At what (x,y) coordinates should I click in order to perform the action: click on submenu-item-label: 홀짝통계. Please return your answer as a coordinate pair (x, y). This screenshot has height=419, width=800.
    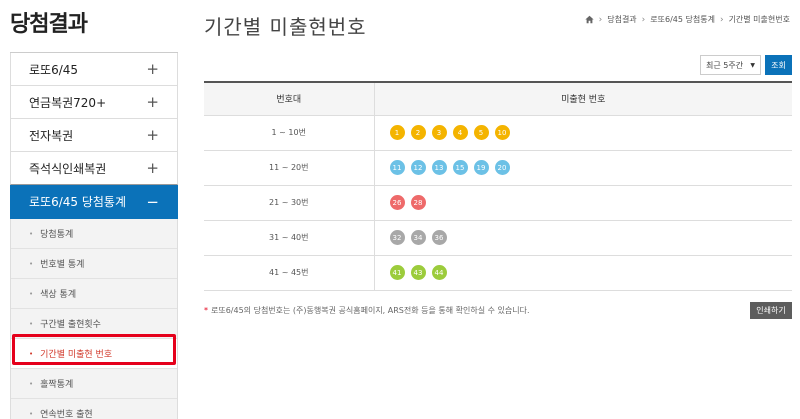
    Looking at the image, I should click on (57, 385).